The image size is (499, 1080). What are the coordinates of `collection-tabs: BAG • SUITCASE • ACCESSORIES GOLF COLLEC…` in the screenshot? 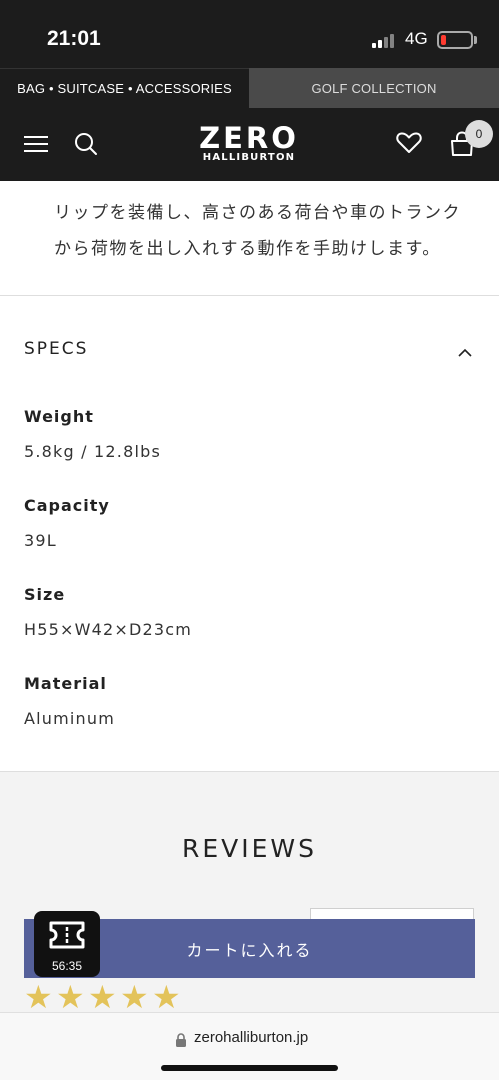 It's located at (249, 88).